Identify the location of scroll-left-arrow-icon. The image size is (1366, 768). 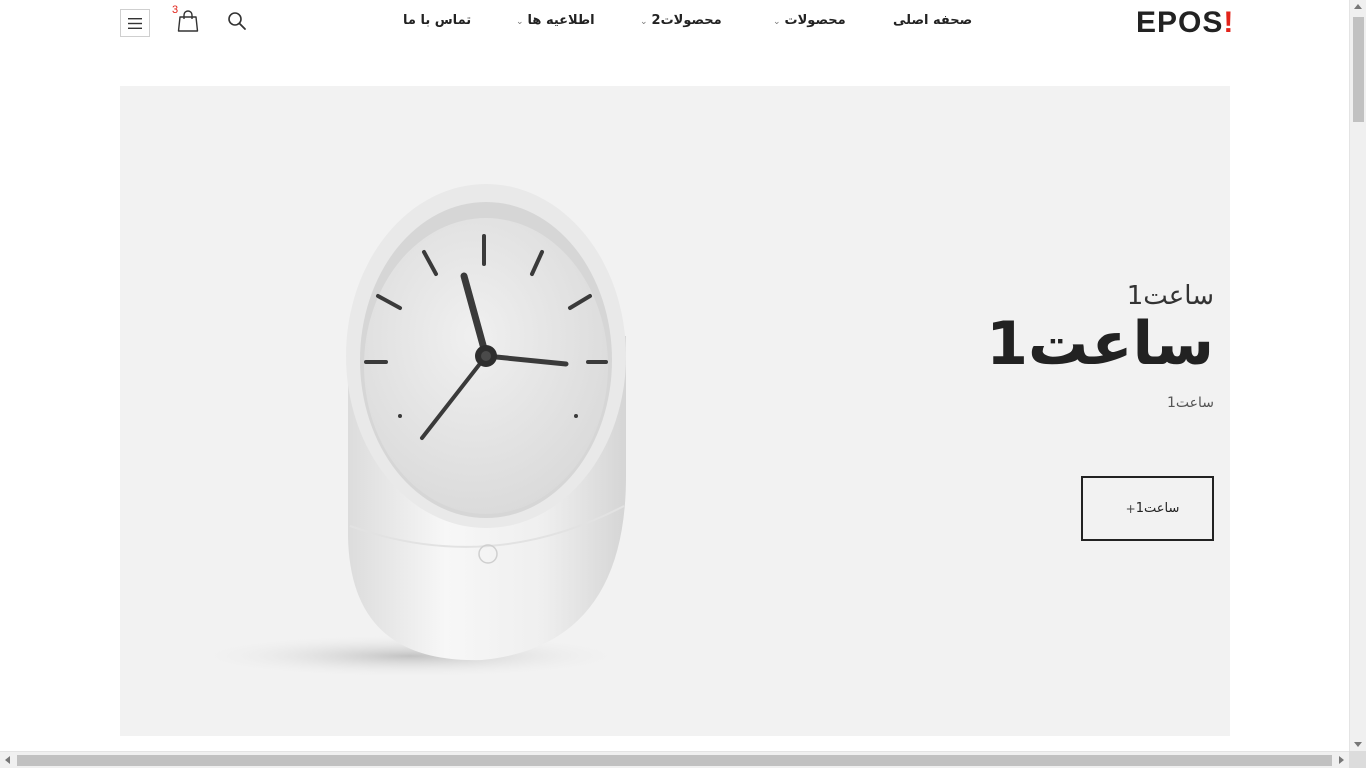
(7, 760).